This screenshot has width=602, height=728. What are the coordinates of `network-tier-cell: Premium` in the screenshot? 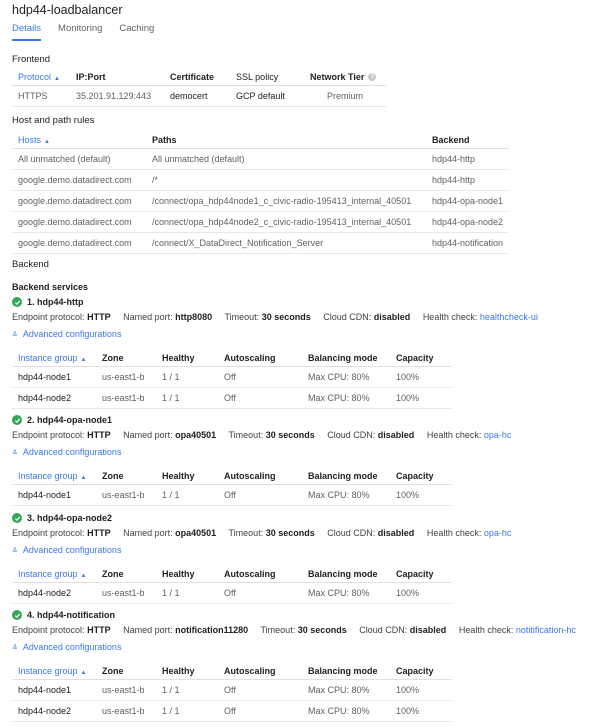 It's located at (345, 96).